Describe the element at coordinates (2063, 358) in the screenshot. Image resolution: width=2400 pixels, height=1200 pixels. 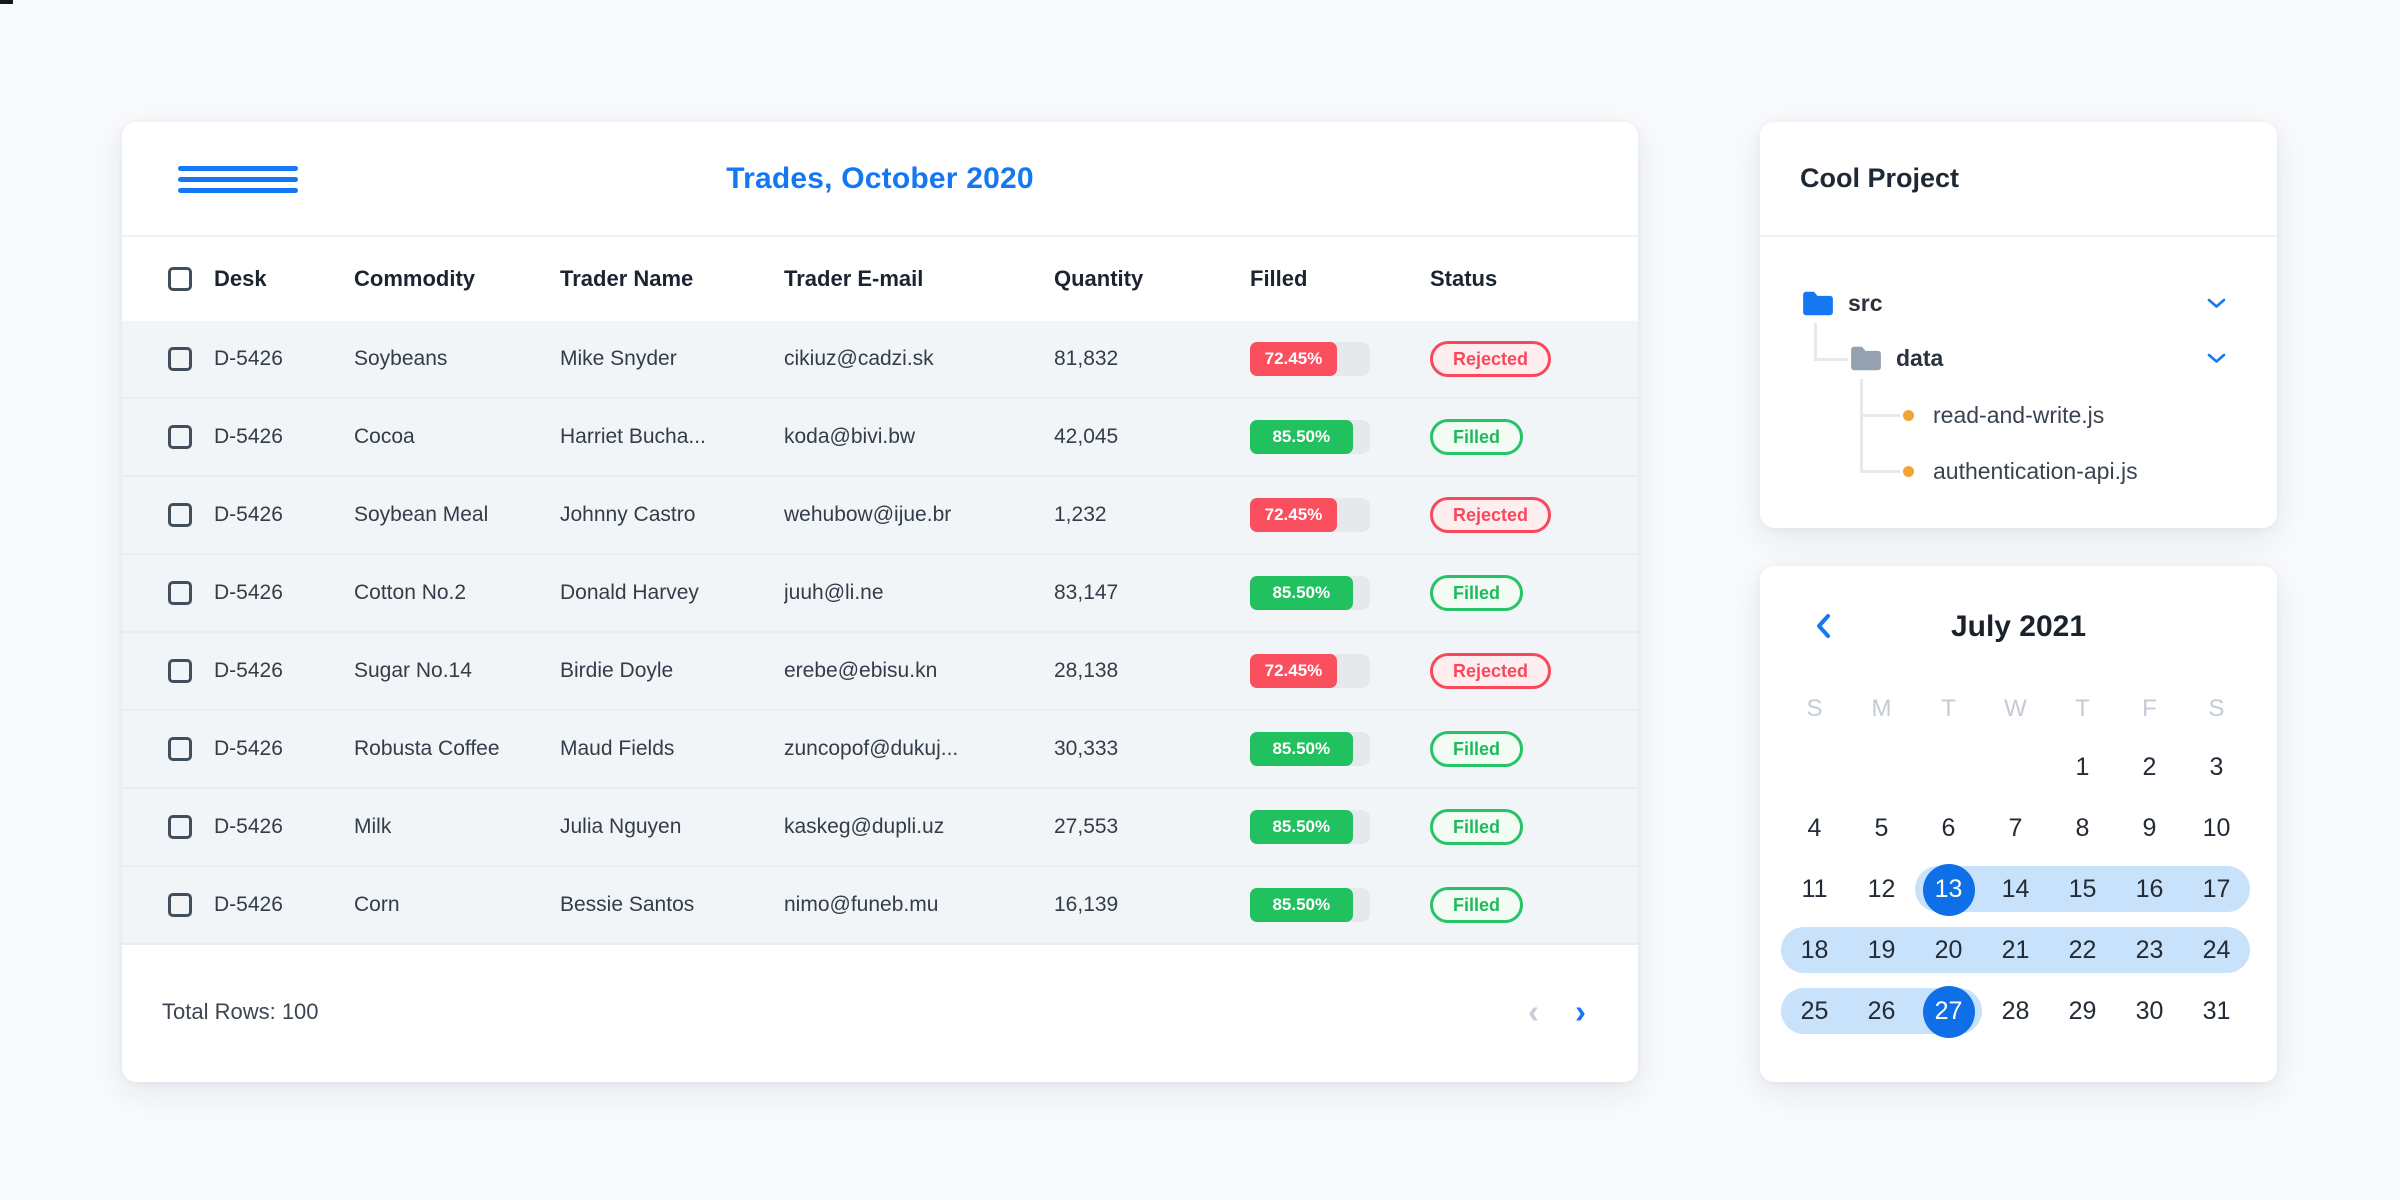
I see `tree-item-data: data` at that location.